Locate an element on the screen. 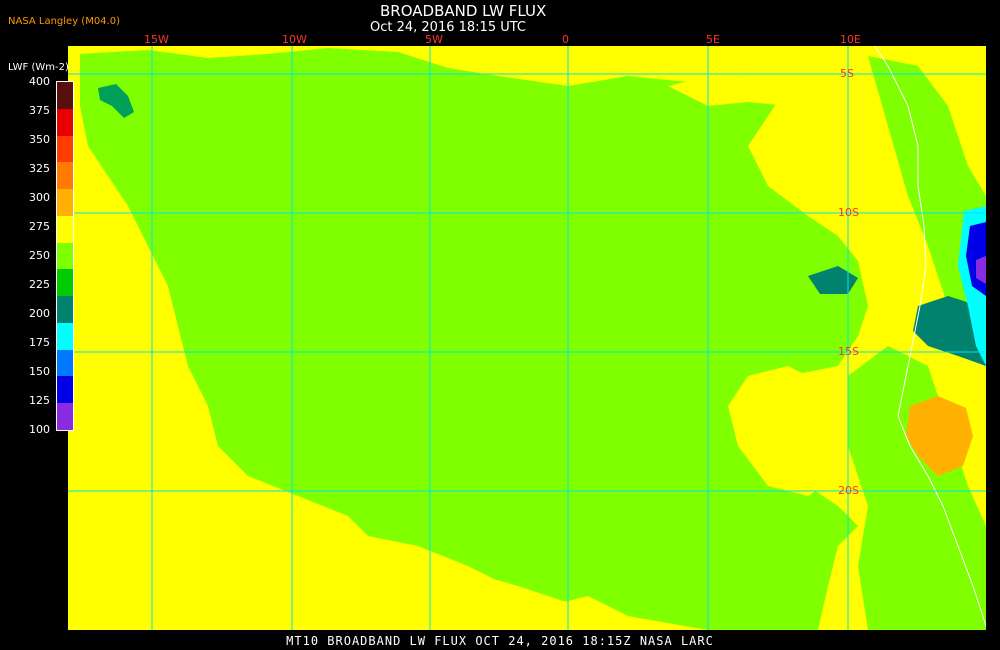  lat-label-15s: 15S is located at coordinates (848, 351).